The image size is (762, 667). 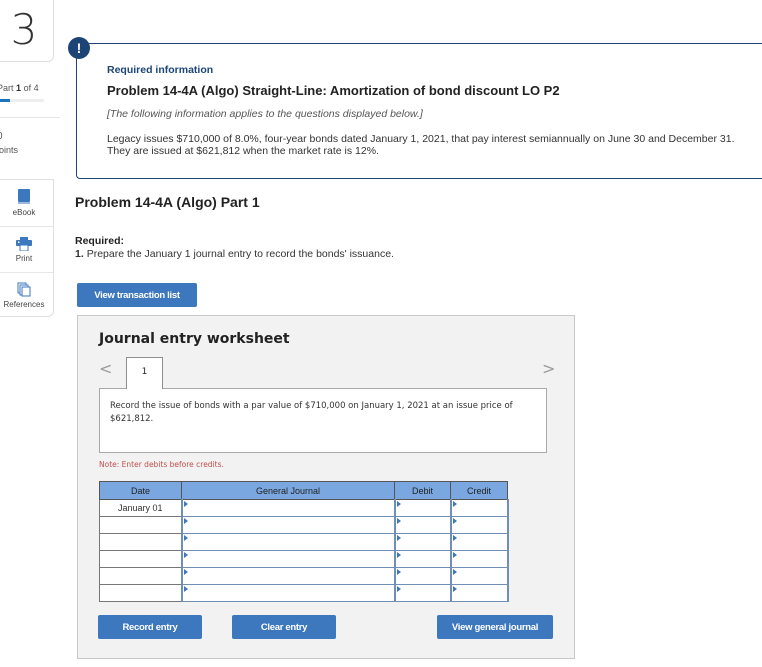 What do you see at coordinates (100, 241) in the screenshot?
I see `required-label: Required:` at bounding box center [100, 241].